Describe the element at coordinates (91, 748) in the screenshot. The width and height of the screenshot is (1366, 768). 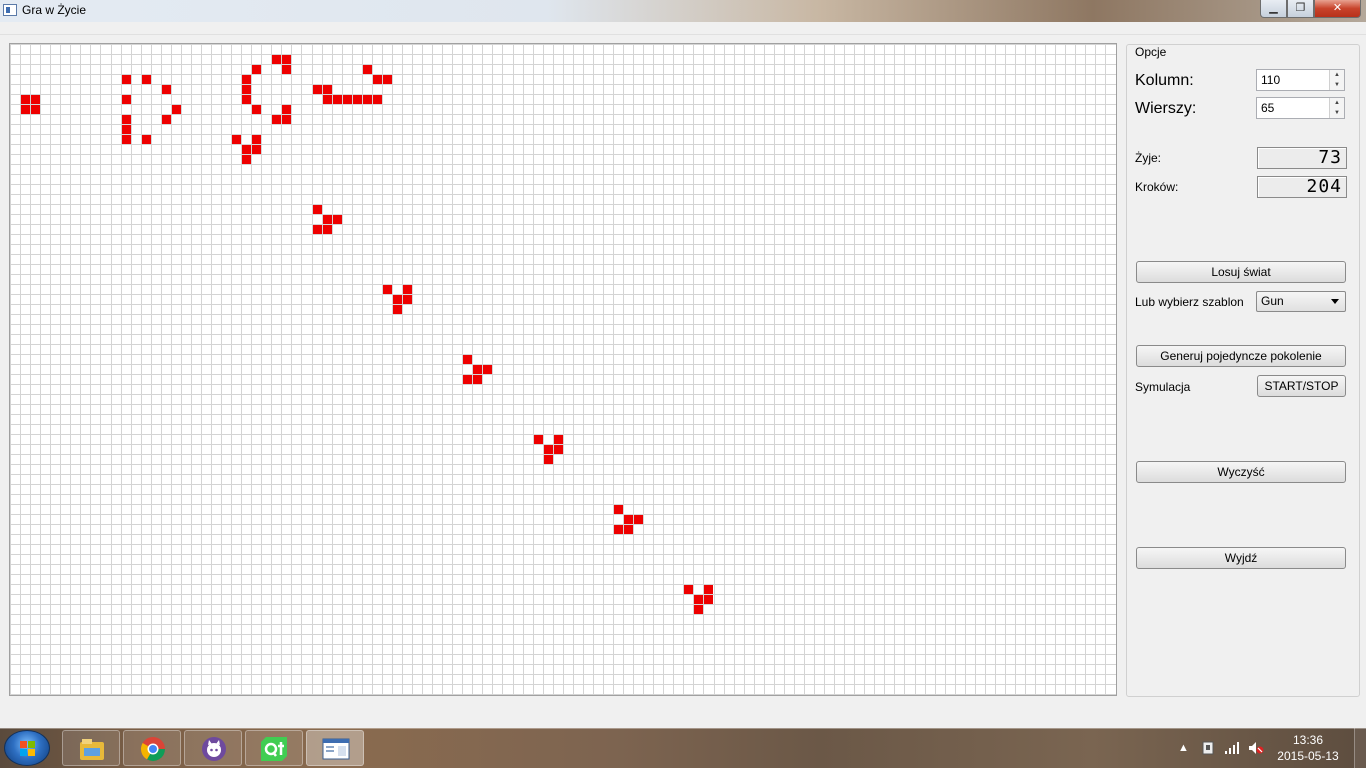
I see `taskbar-explorer` at that location.